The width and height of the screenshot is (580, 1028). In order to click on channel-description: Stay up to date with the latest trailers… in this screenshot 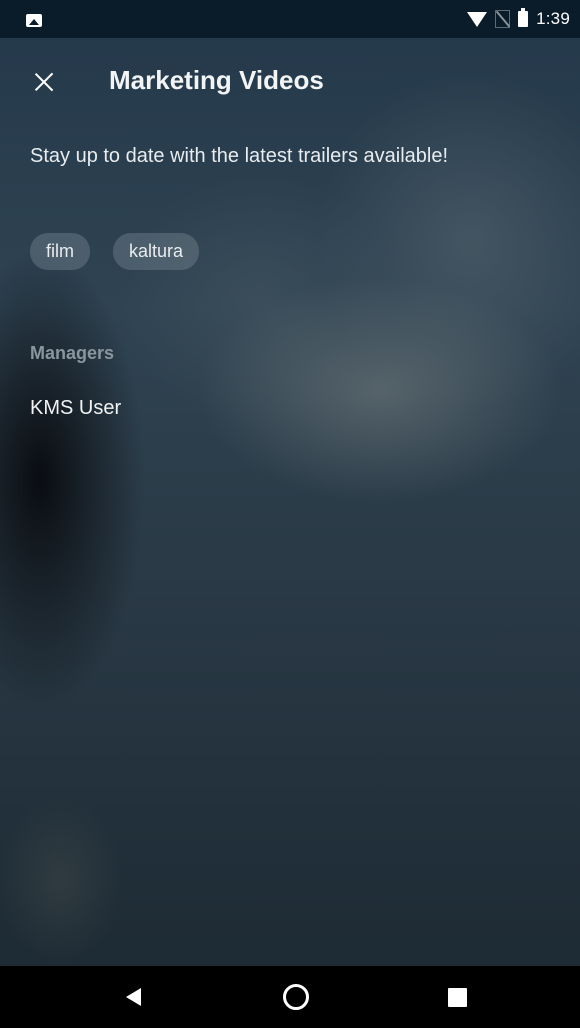, I will do `click(239, 156)`.